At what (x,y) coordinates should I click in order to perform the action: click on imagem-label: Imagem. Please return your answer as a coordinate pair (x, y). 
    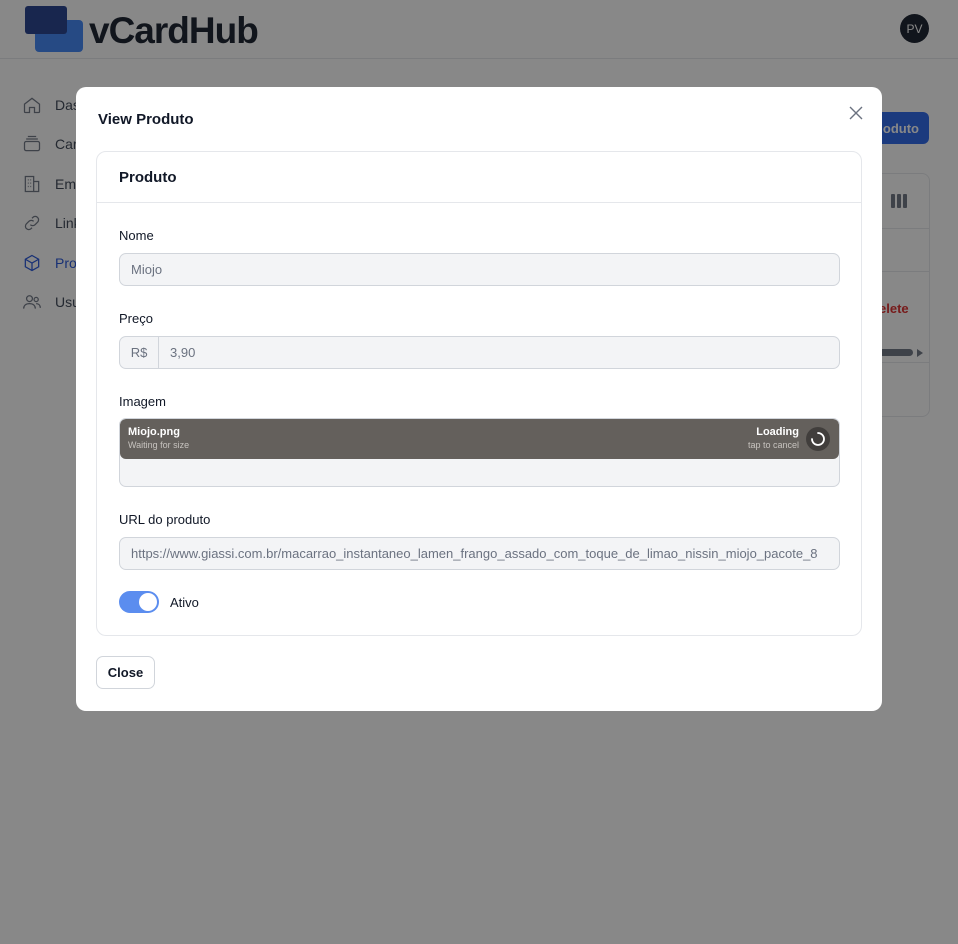
    Looking at the image, I should click on (142, 401).